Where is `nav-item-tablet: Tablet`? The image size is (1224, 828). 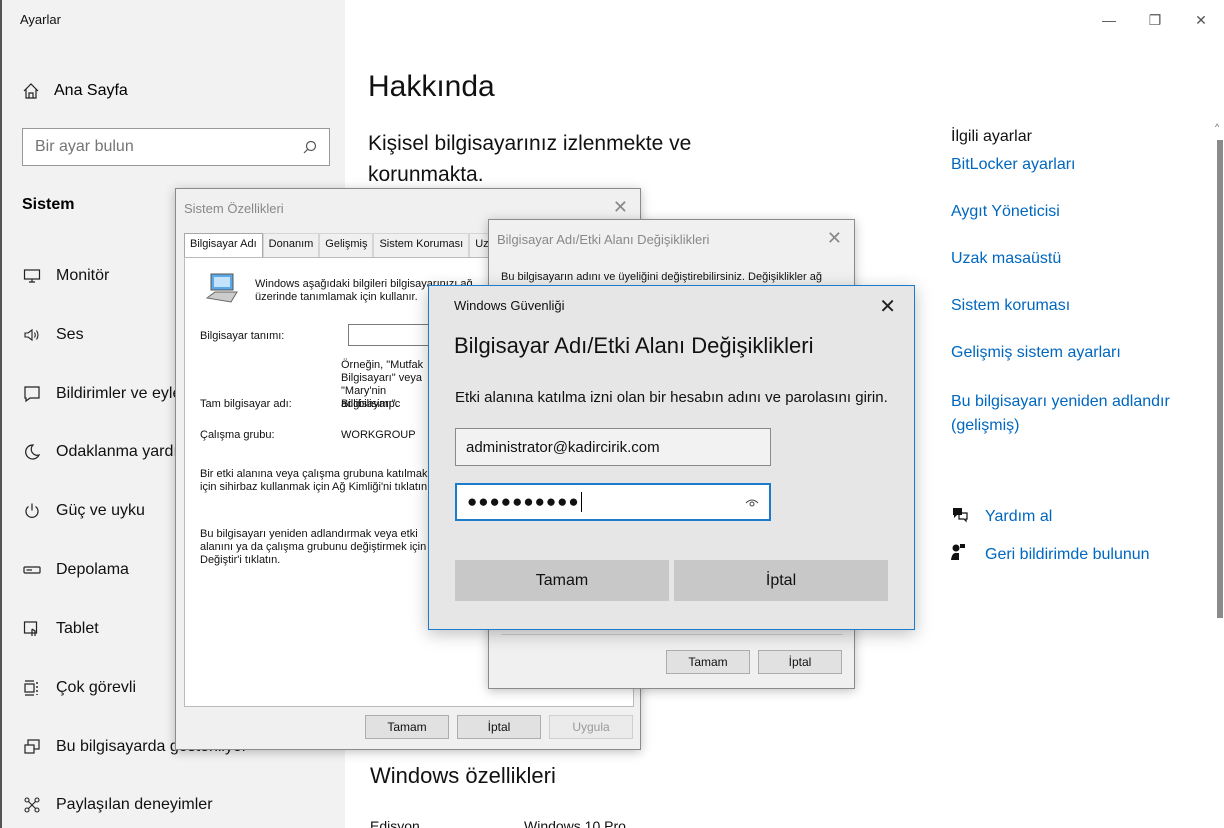 nav-item-tablet: Tablet is located at coordinates (60, 629).